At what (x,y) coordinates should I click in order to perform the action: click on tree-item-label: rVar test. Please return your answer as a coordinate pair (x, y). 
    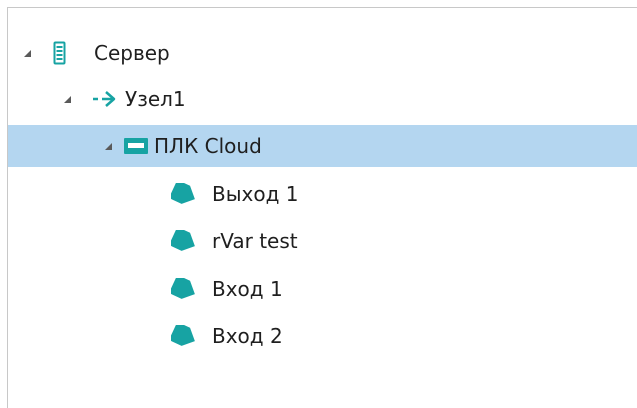
    Looking at the image, I should click on (255, 241).